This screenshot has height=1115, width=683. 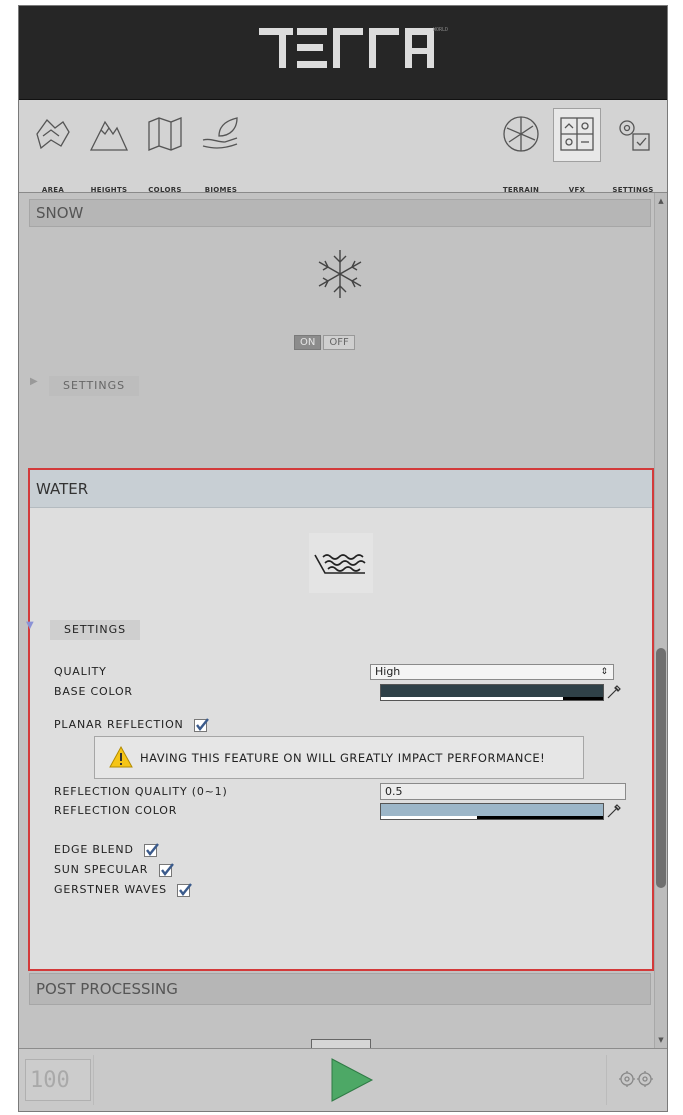 What do you see at coordinates (116, 810) in the screenshot?
I see `reflection-color-label: REFLECTION COLOR` at bounding box center [116, 810].